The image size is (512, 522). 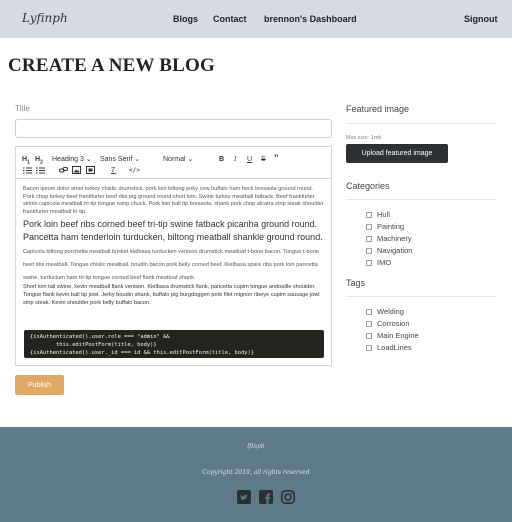 I want to click on tag-label: Main Engine, so click(x=398, y=335).